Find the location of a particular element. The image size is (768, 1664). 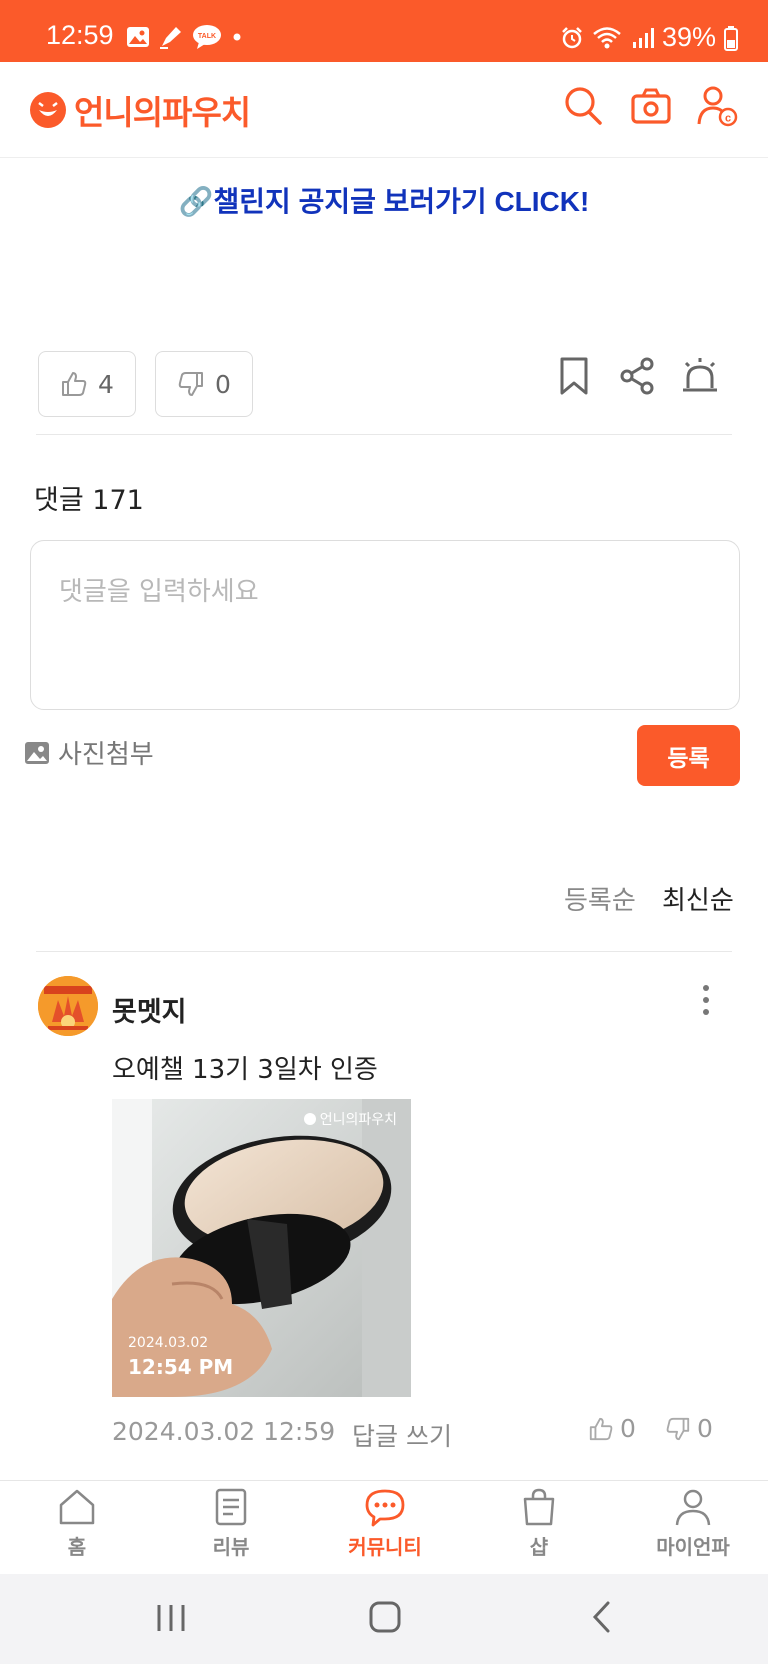

bottom-nav: 홈 리뷰 커뮤니티 샵 마이언파 is located at coordinates (384, 1527).